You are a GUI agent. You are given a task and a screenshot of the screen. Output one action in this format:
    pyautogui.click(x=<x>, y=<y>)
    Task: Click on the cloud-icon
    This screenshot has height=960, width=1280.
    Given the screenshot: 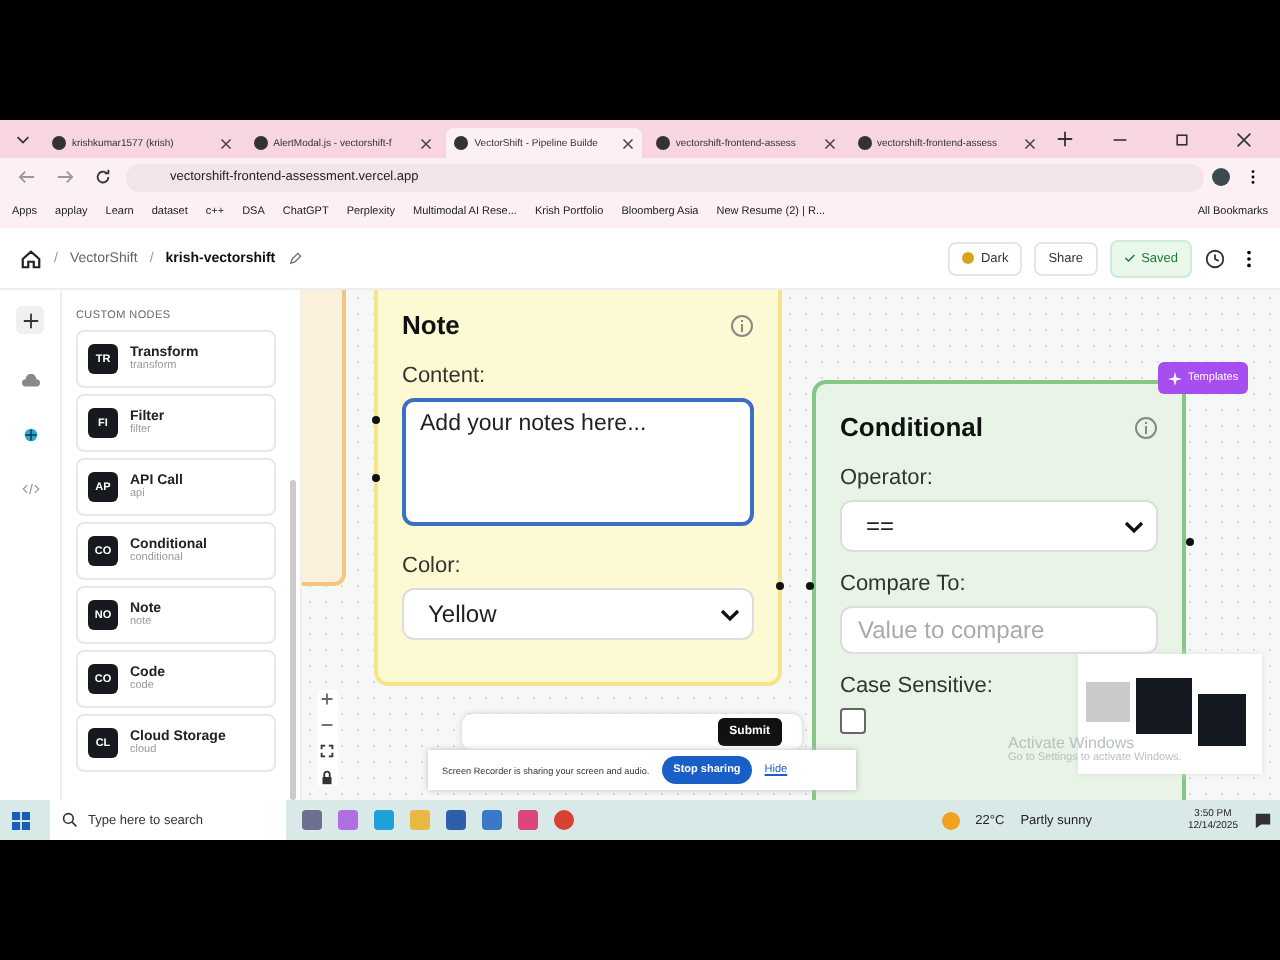 What is the action you would take?
    pyautogui.click(x=30, y=381)
    